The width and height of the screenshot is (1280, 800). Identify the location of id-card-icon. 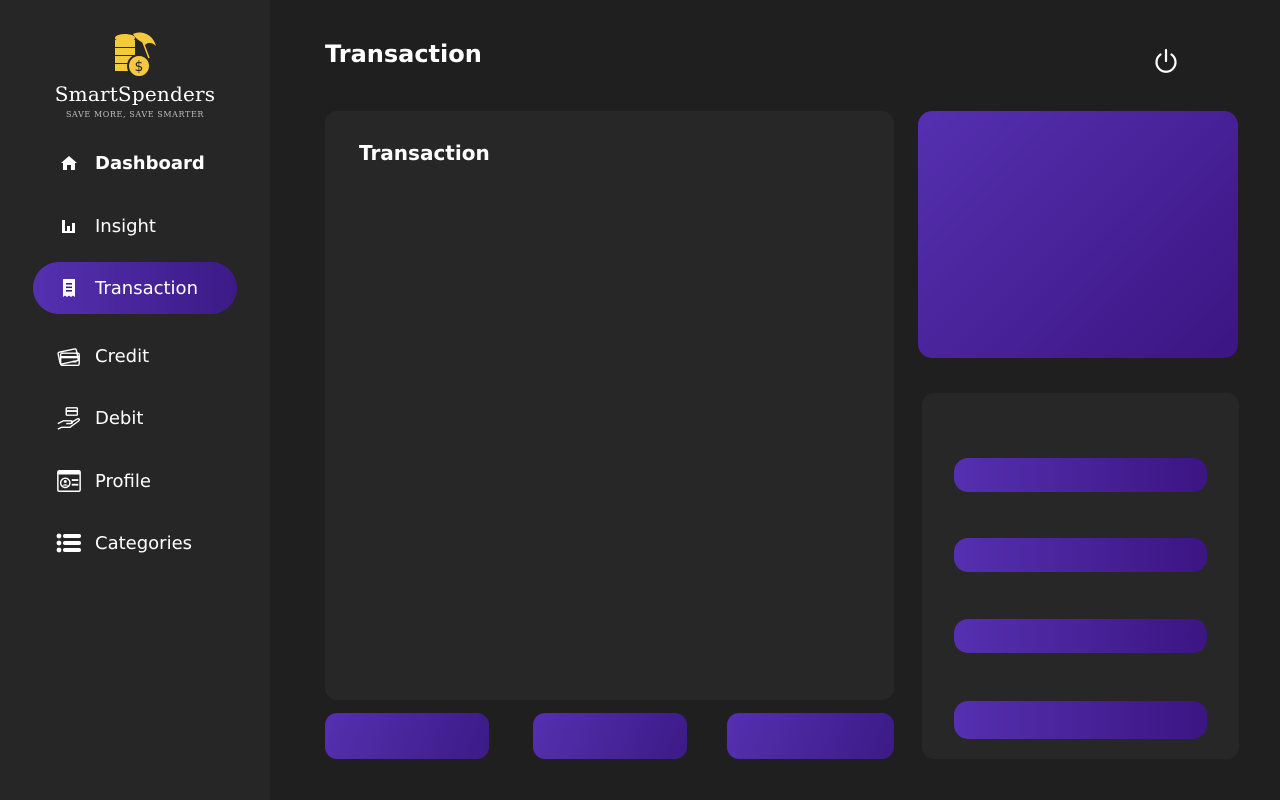
(69, 481).